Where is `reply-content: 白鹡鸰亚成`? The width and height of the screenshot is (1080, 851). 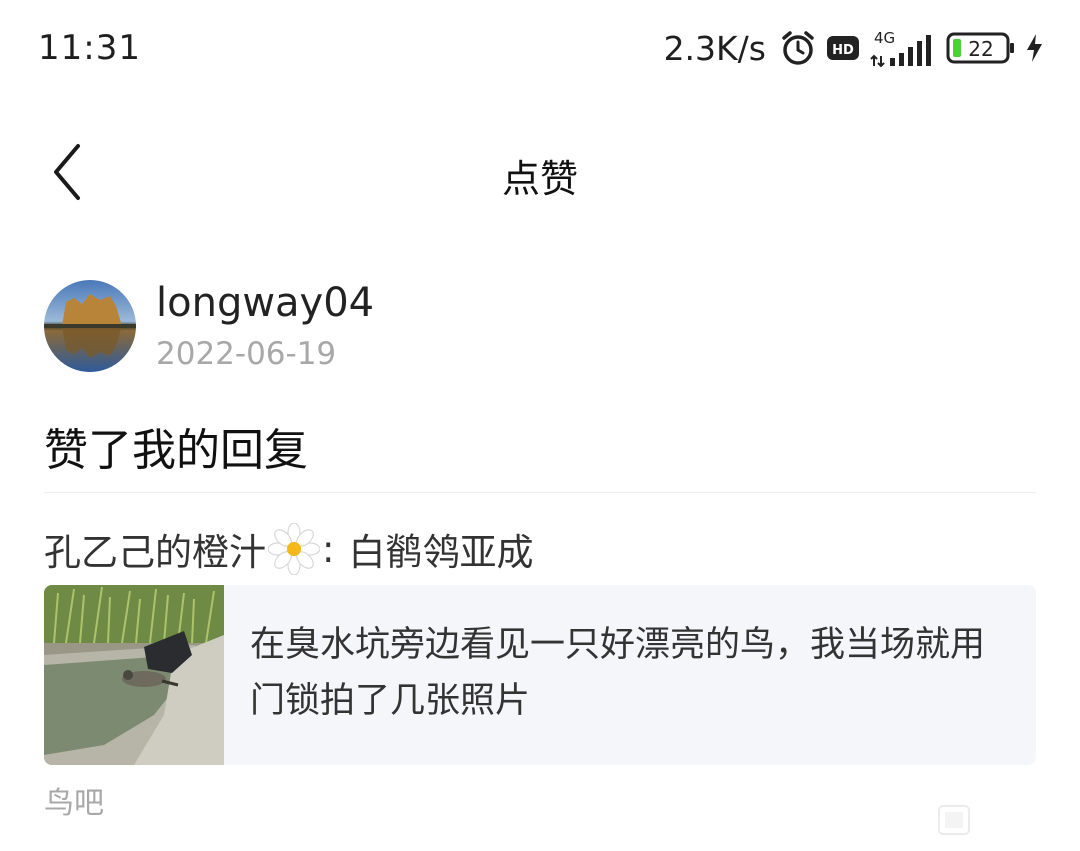
reply-content: 白鹡鸰亚成 is located at coordinates (441, 552).